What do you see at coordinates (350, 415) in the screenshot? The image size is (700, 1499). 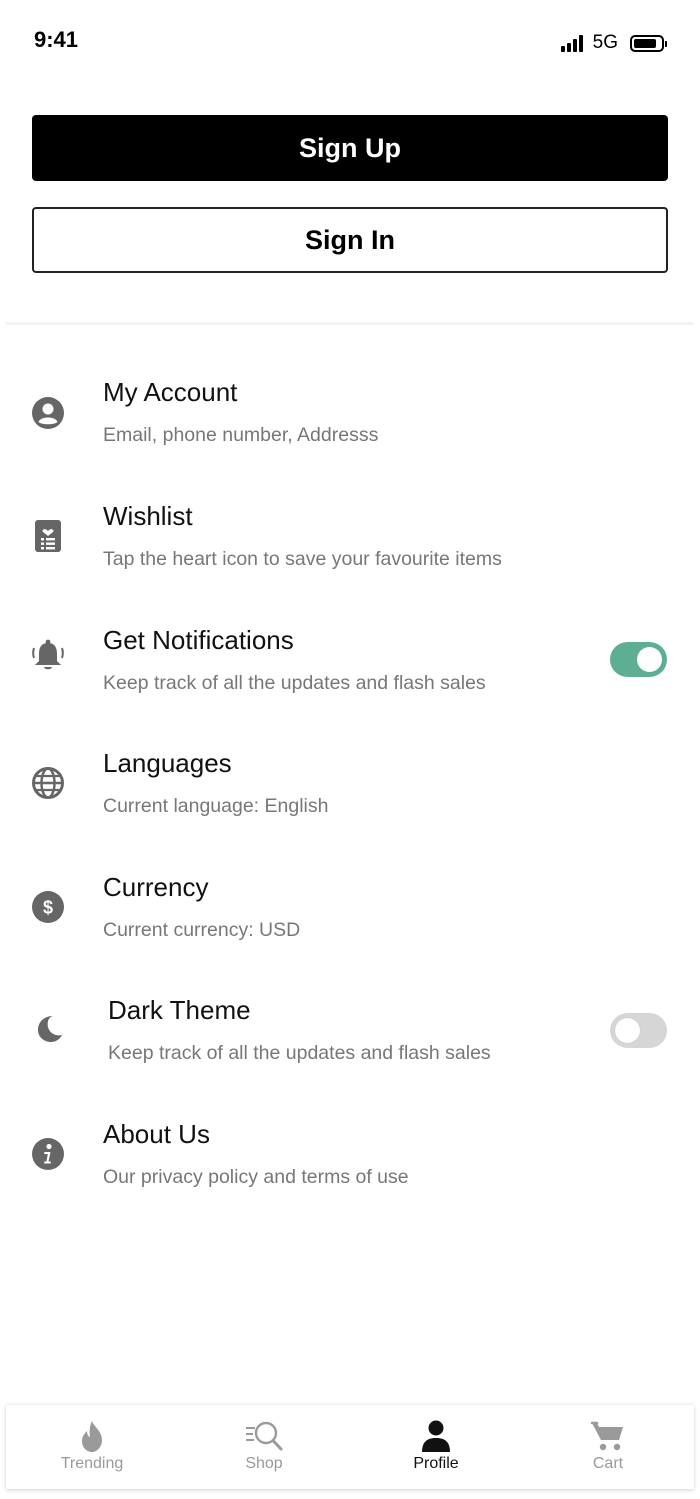 I see `menu-item-my-account: My Account Email, phone number, Addresss` at bounding box center [350, 415].